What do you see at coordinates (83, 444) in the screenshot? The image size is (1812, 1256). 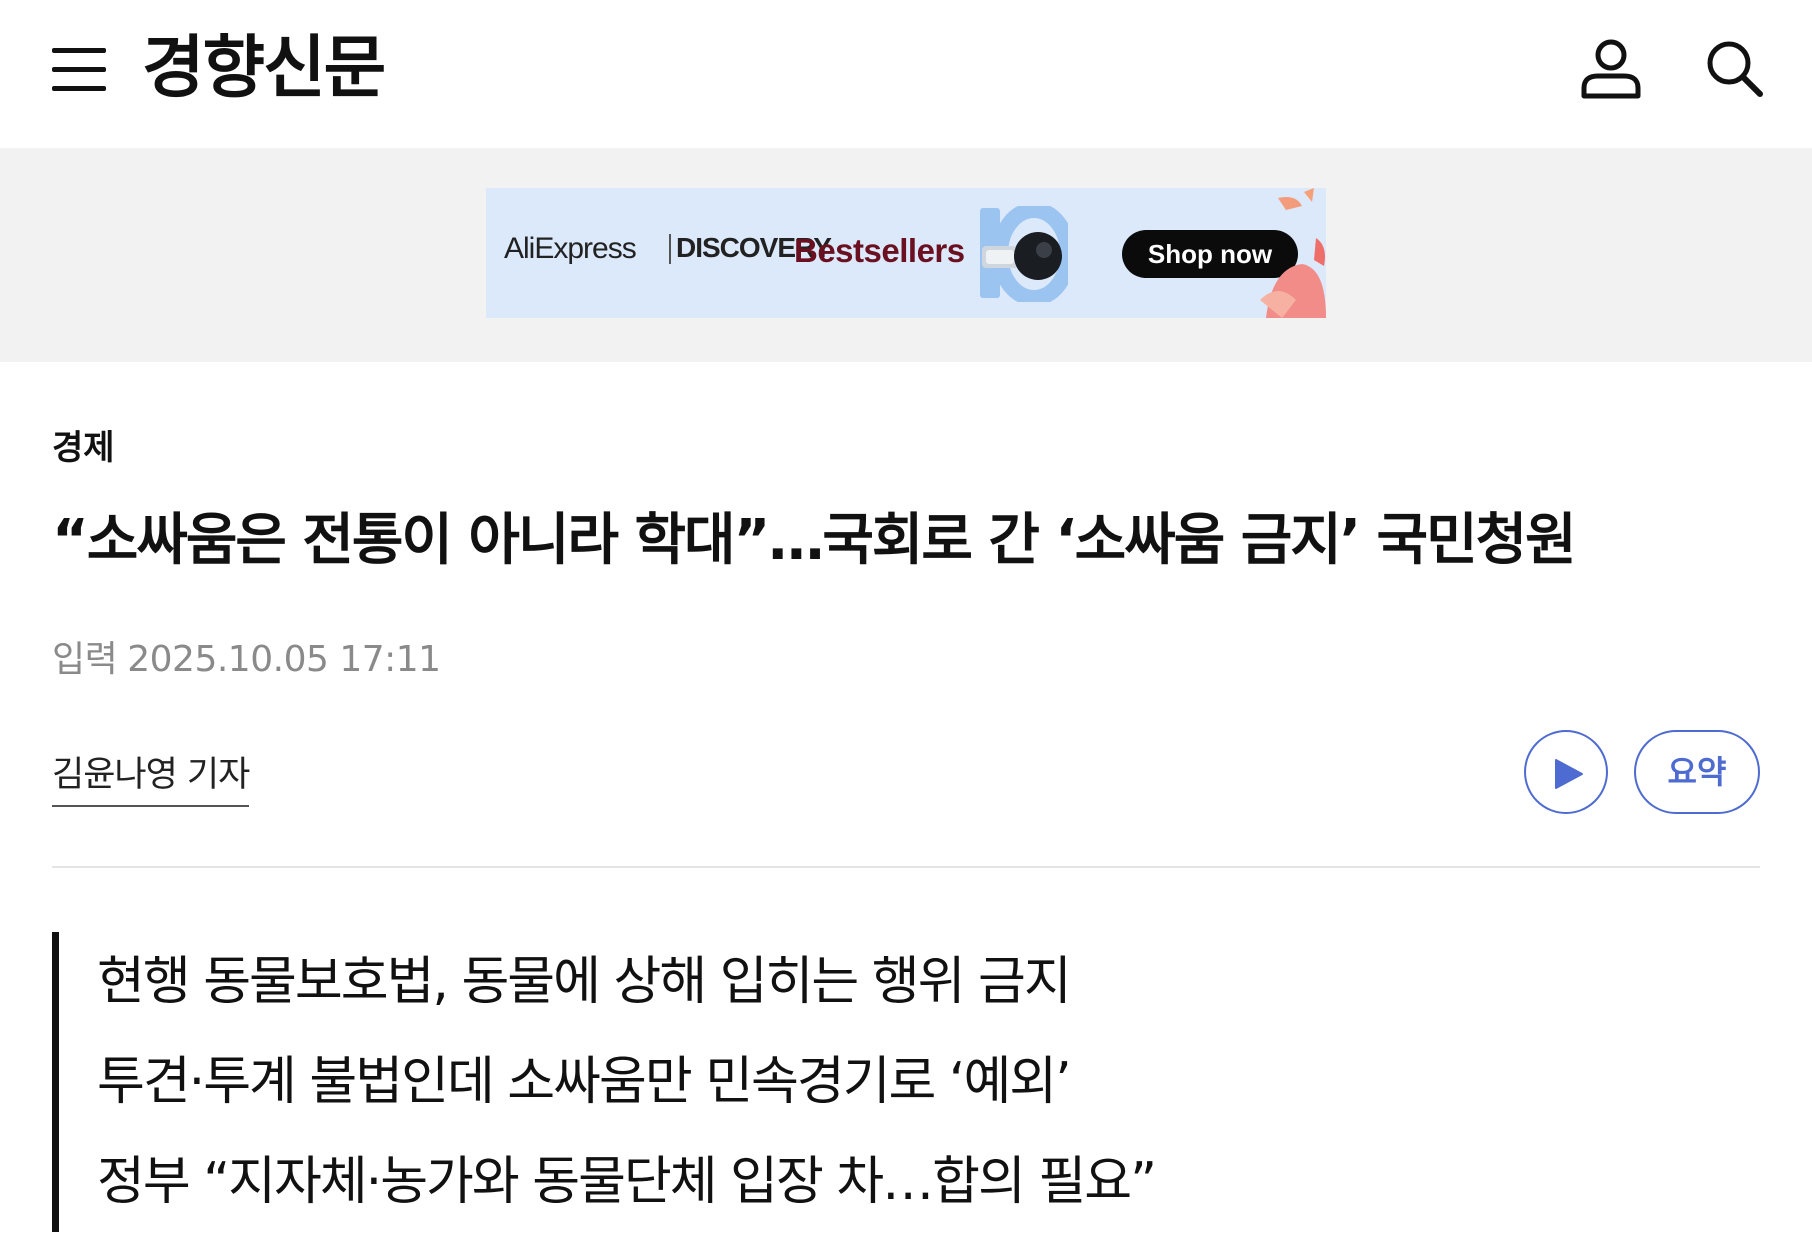 I see `article-category: 경제` at bounding box center [83, 444].